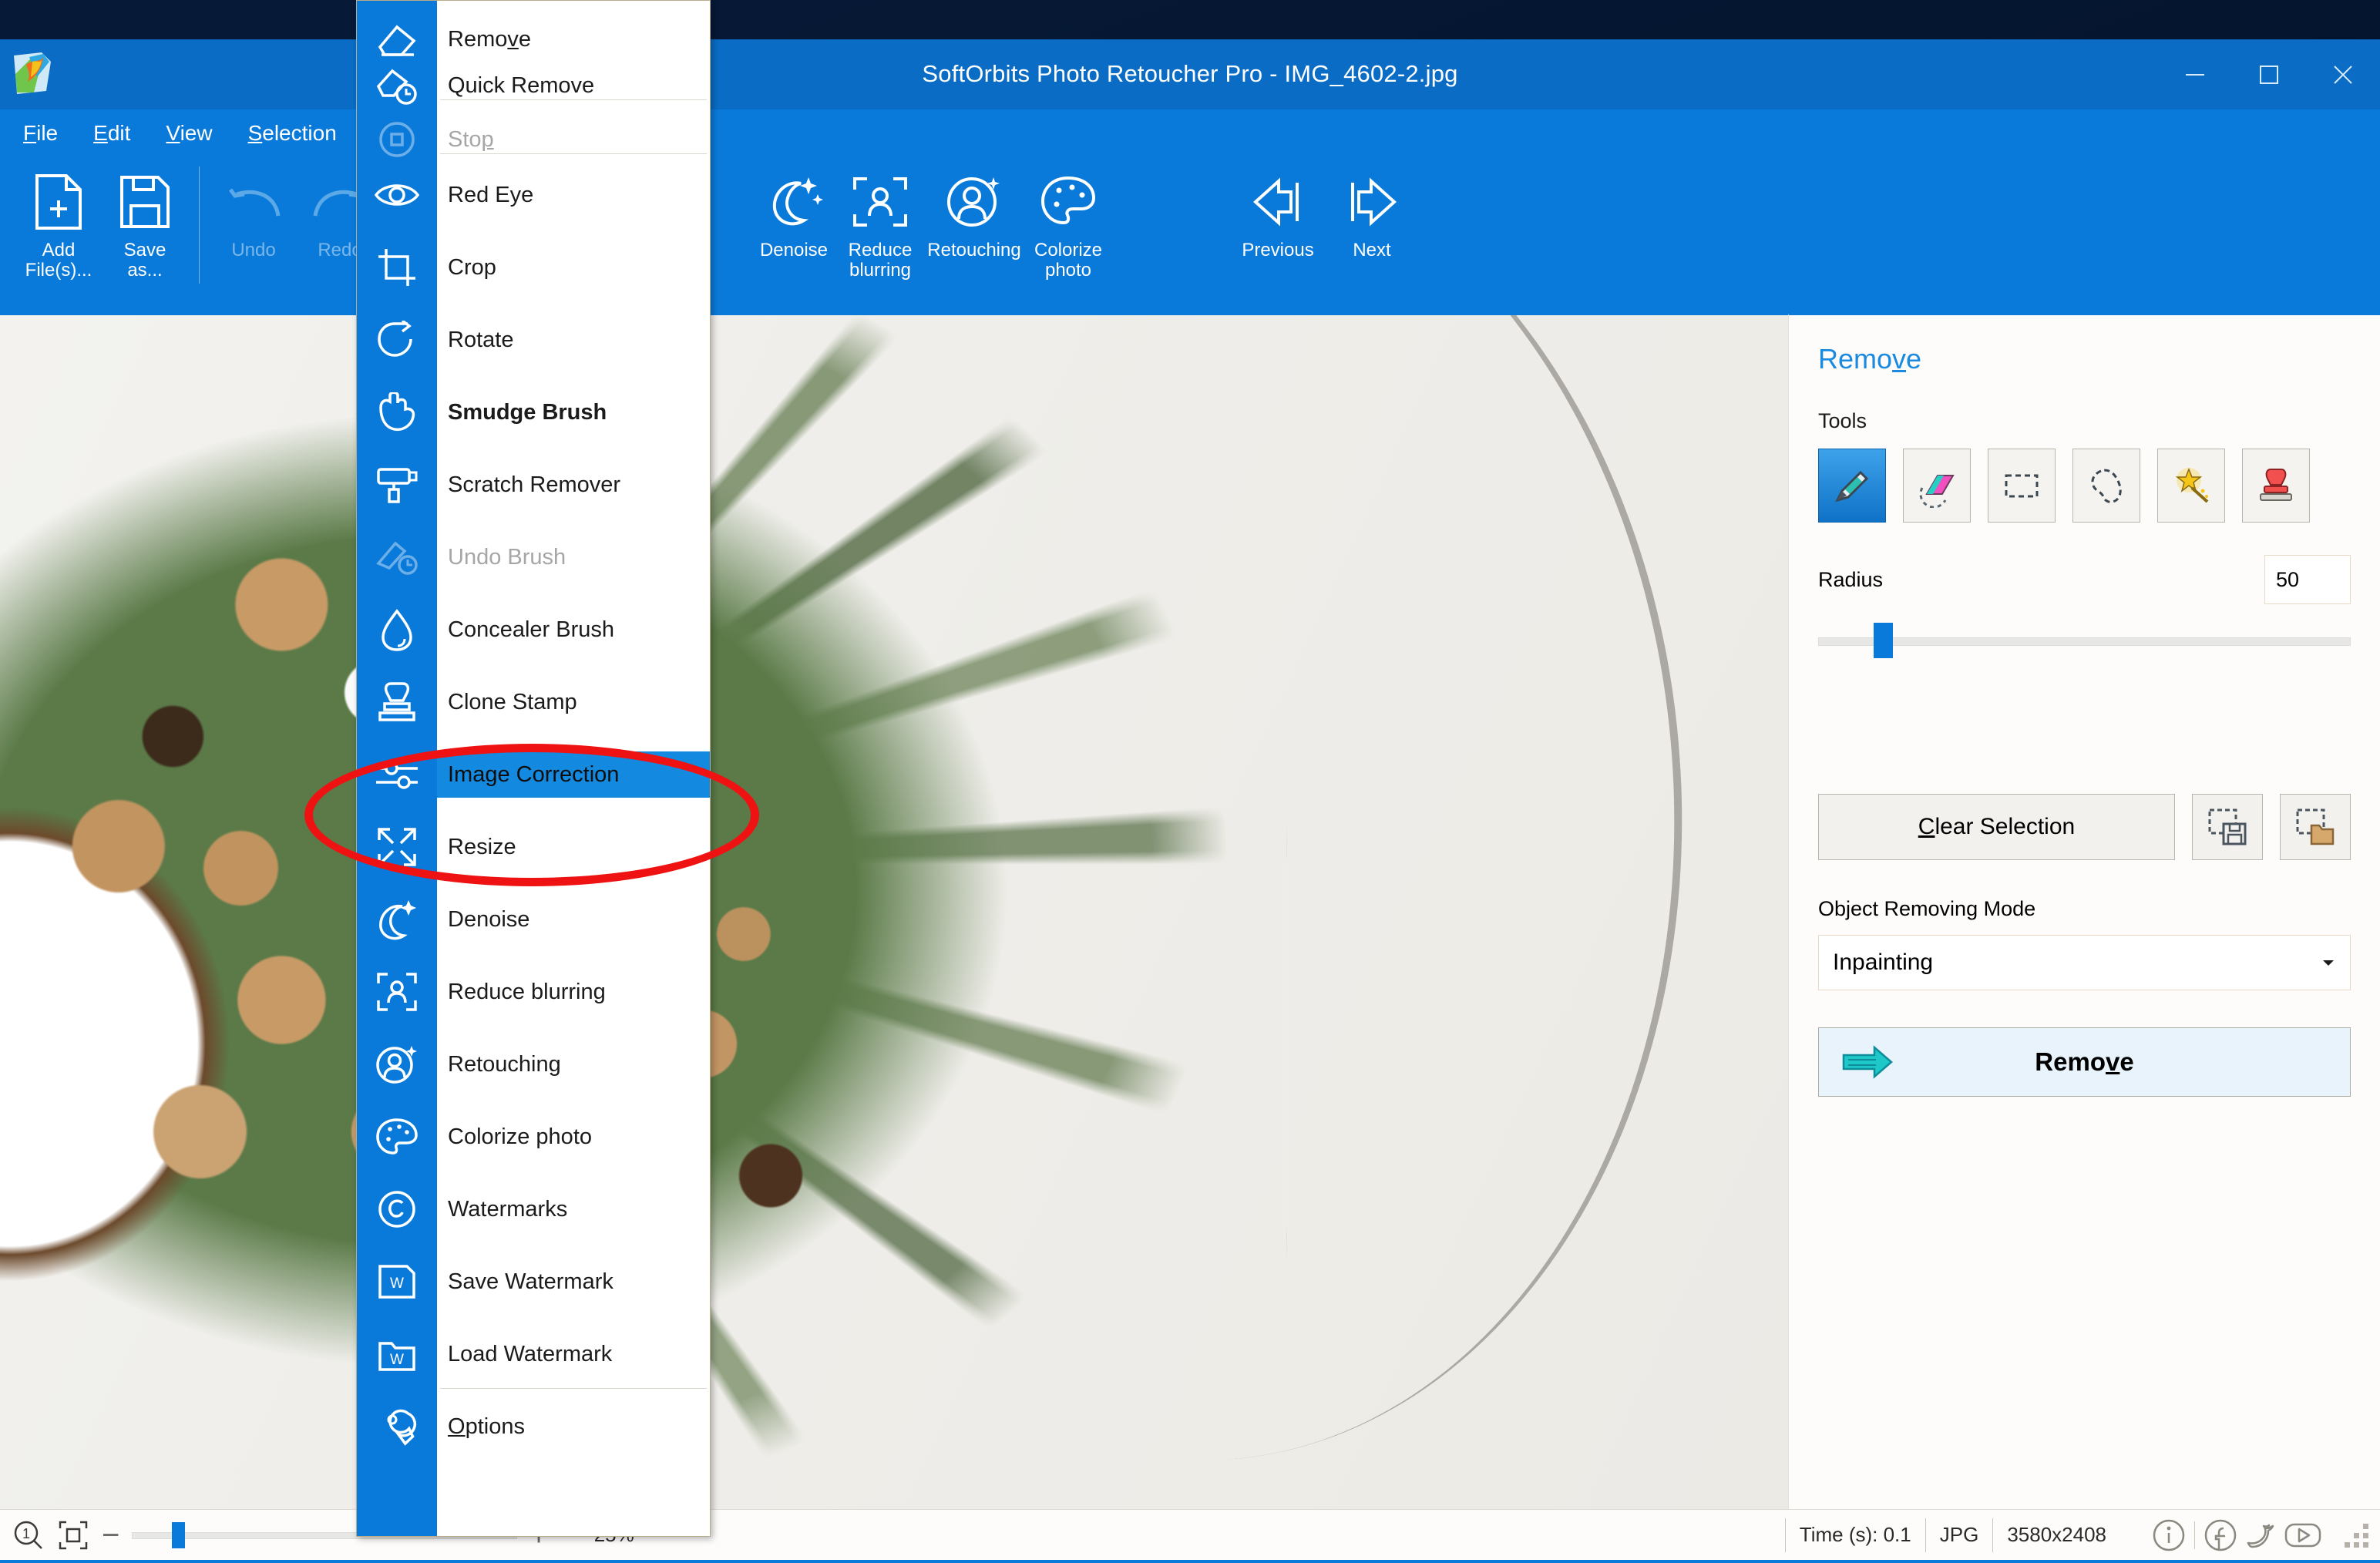 Image resolution: width=2380 pixels, height=1563 pixels. I want to click on radius-slider, so click(2084, 640).